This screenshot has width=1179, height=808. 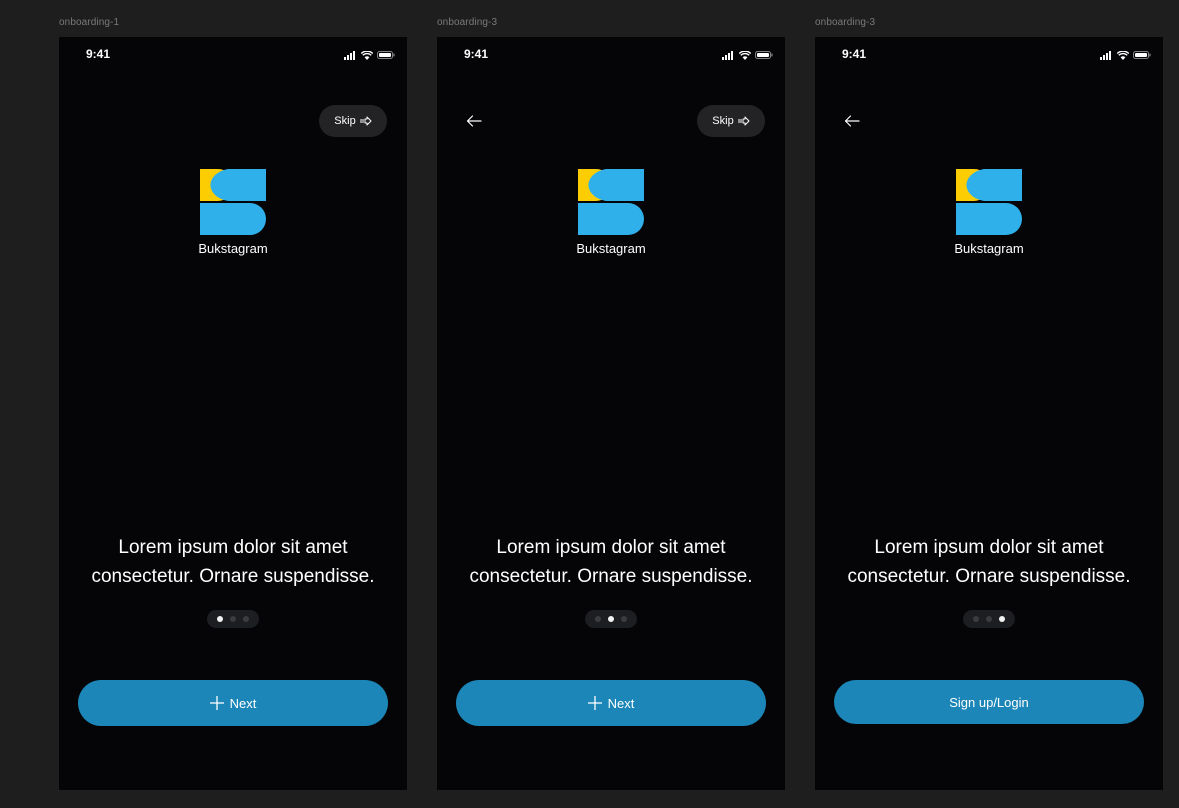 I want to click on signup-login-button: Sign up/Login, so click(x=989, y=702).